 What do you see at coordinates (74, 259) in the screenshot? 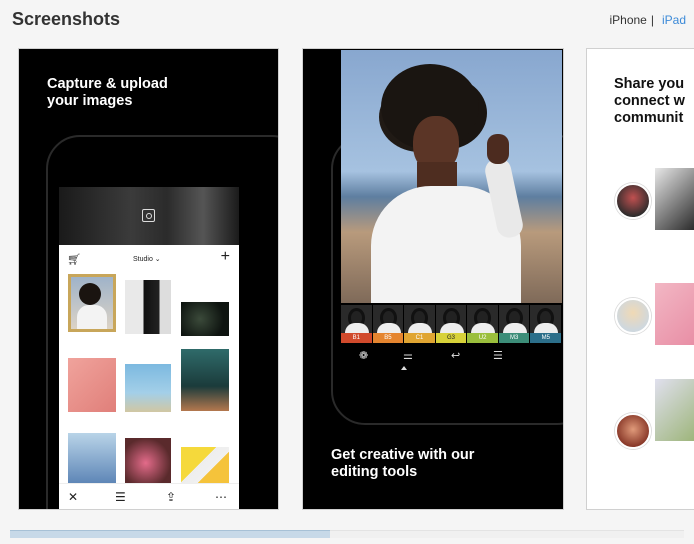
I see `cart-icon: 🛒︎` at bounding box center [74, 259].